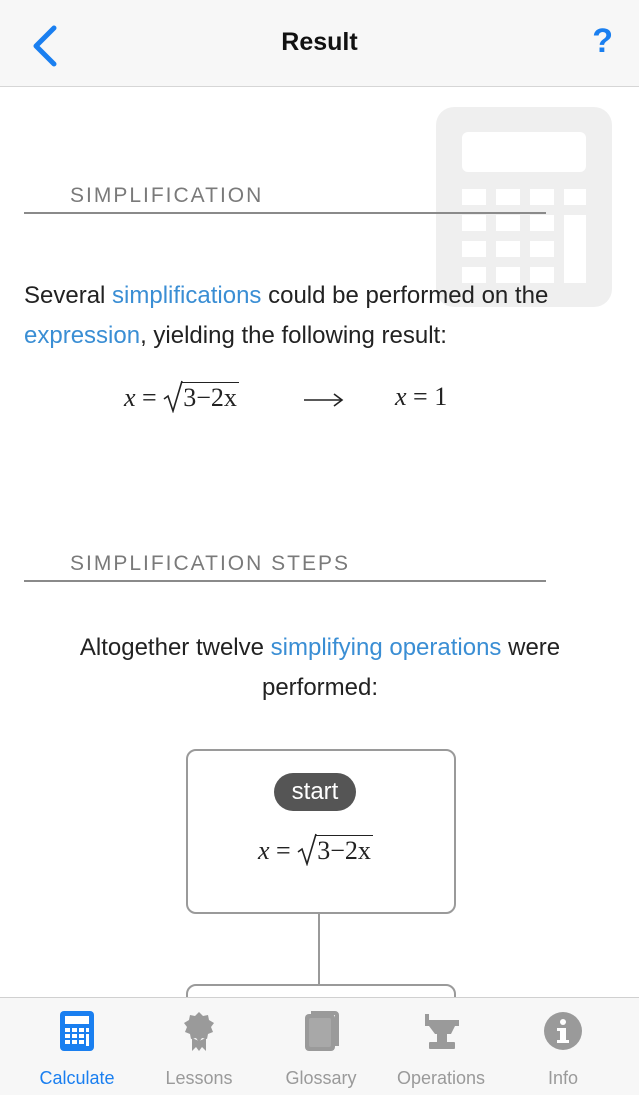 This screenshot has height=1095, width=639. Describe the element at coordinates (186, 295) in the screenshot. I see `simplifications-link: simplifications` at that location.